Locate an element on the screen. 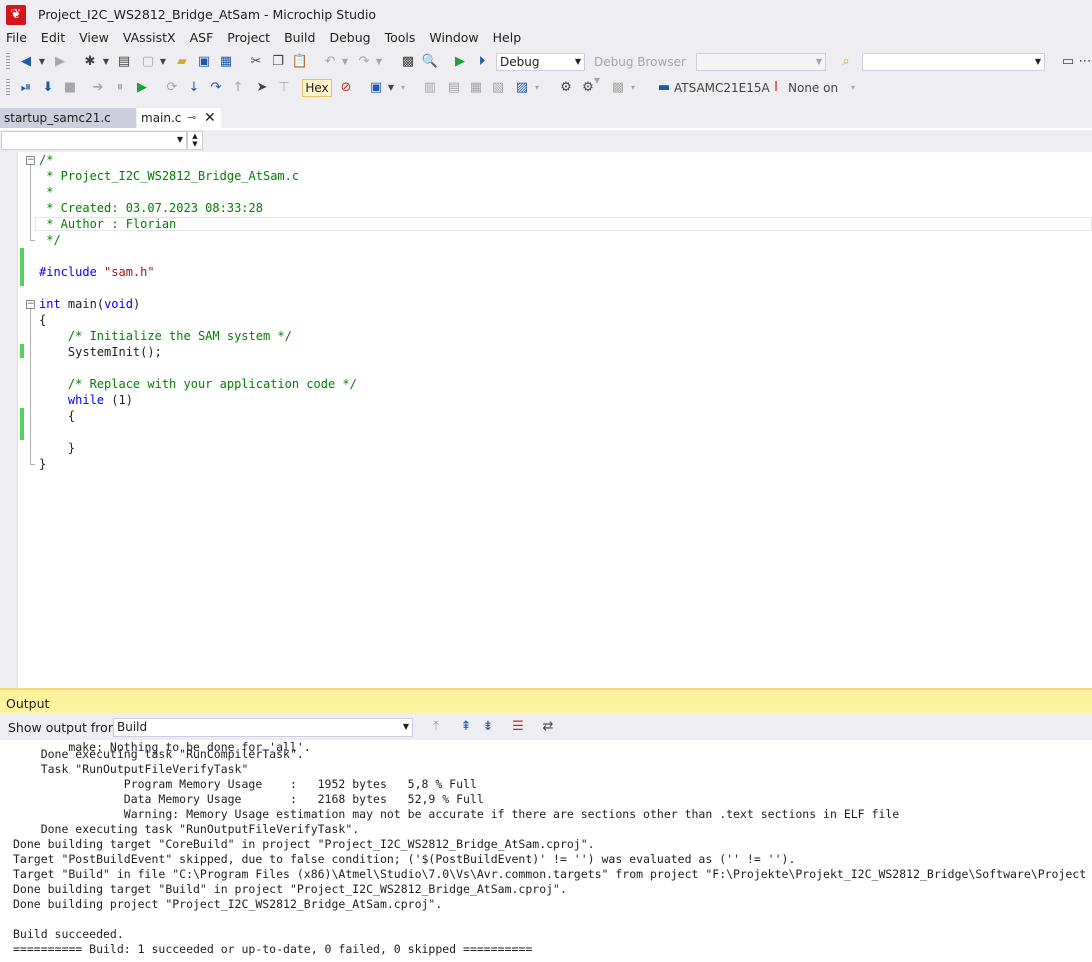  erase-icon: ▩ is located at coordinates (618, 88).